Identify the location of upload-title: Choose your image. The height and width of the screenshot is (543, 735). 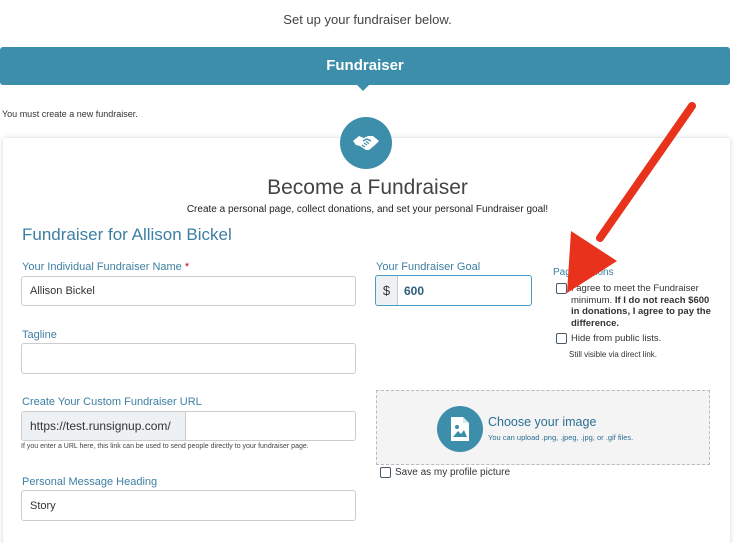
(542, 422).